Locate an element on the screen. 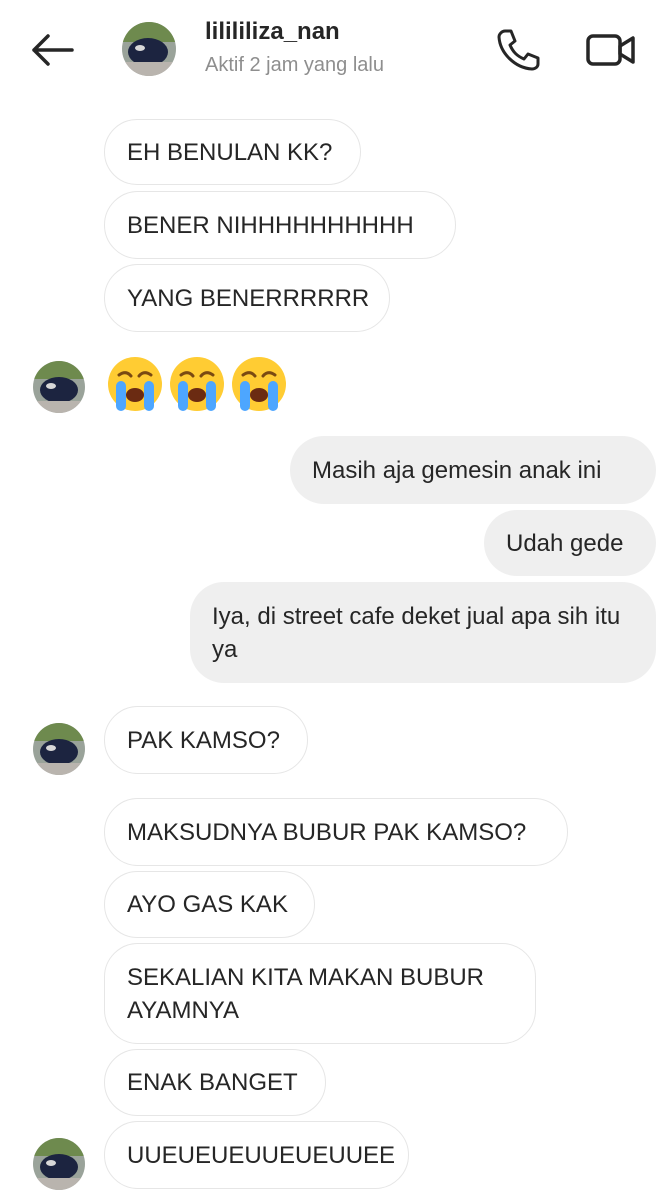  incoming-message: MAKSUDNYA BUBUR PAK KAMSO? is located at coordinates (336, 832).